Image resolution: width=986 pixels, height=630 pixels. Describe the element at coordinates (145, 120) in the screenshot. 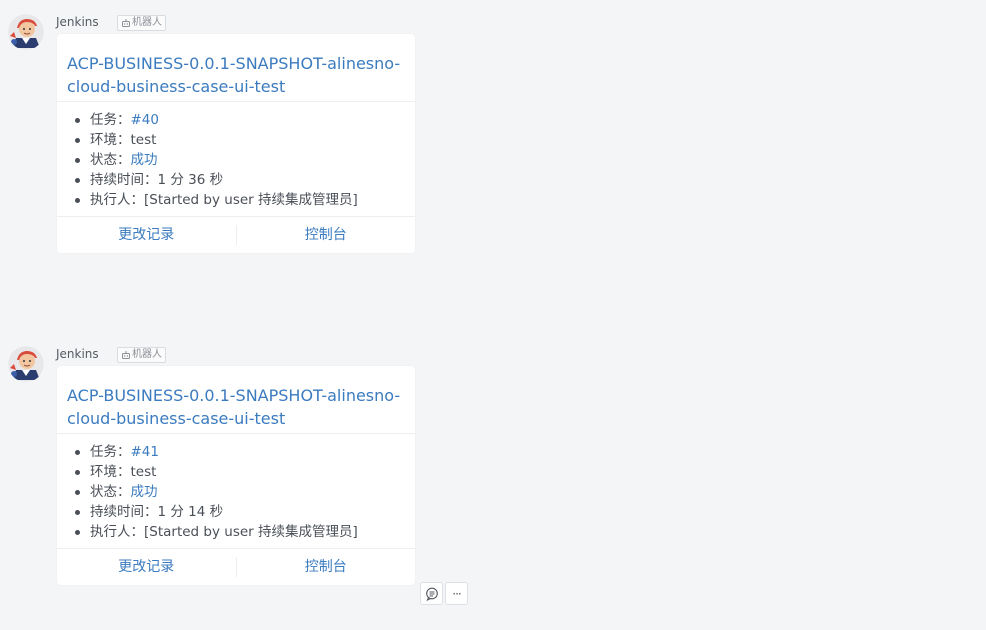

I see `task-number-link: #40` at that location.